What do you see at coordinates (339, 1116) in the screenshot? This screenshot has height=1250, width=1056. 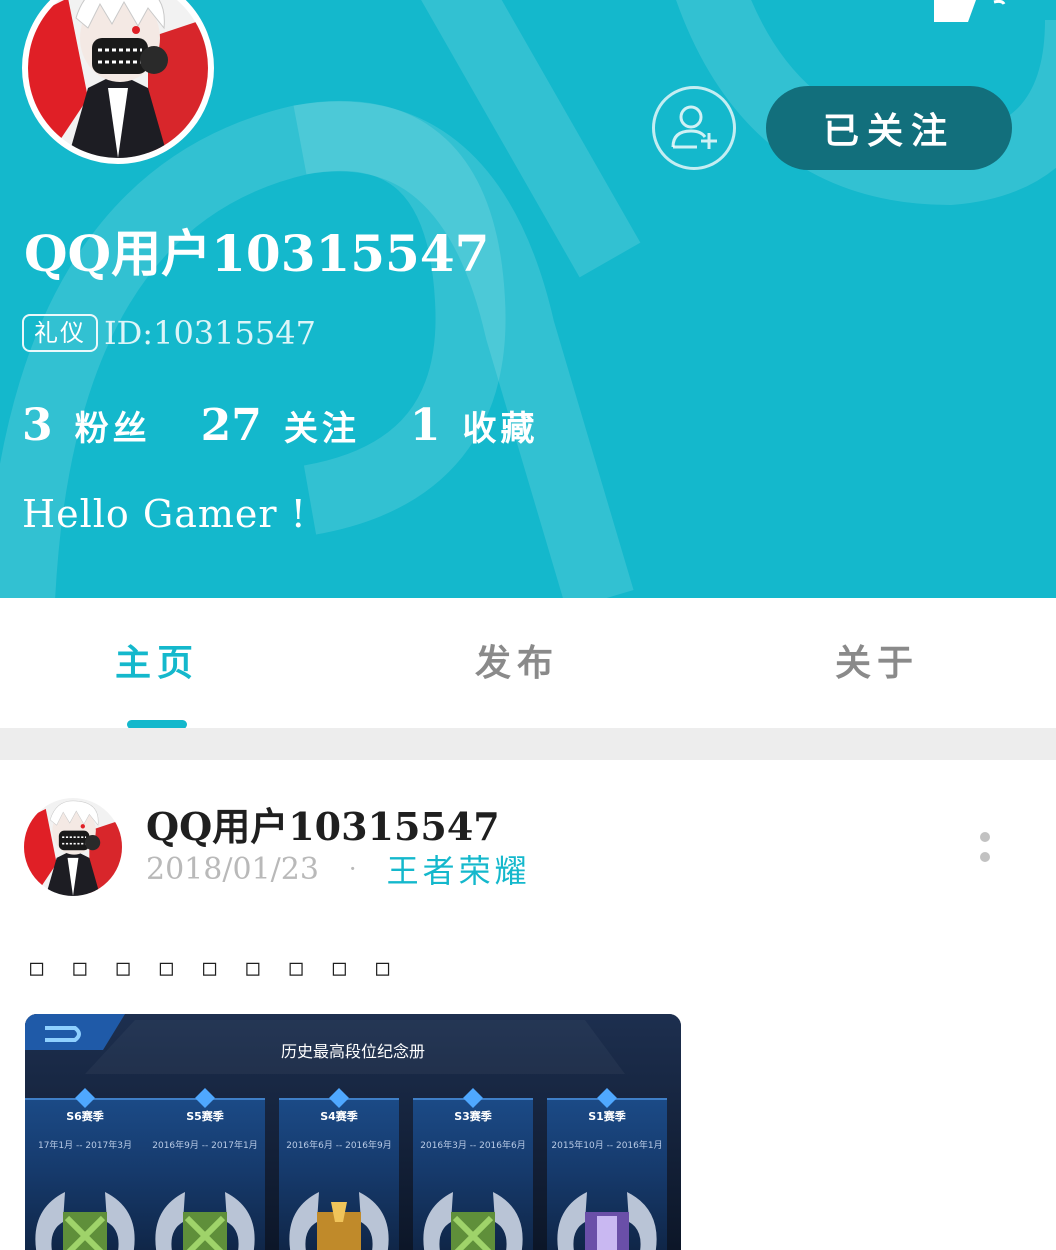 I see `season-name: S4赛季` at bounding box center [339, 1116].